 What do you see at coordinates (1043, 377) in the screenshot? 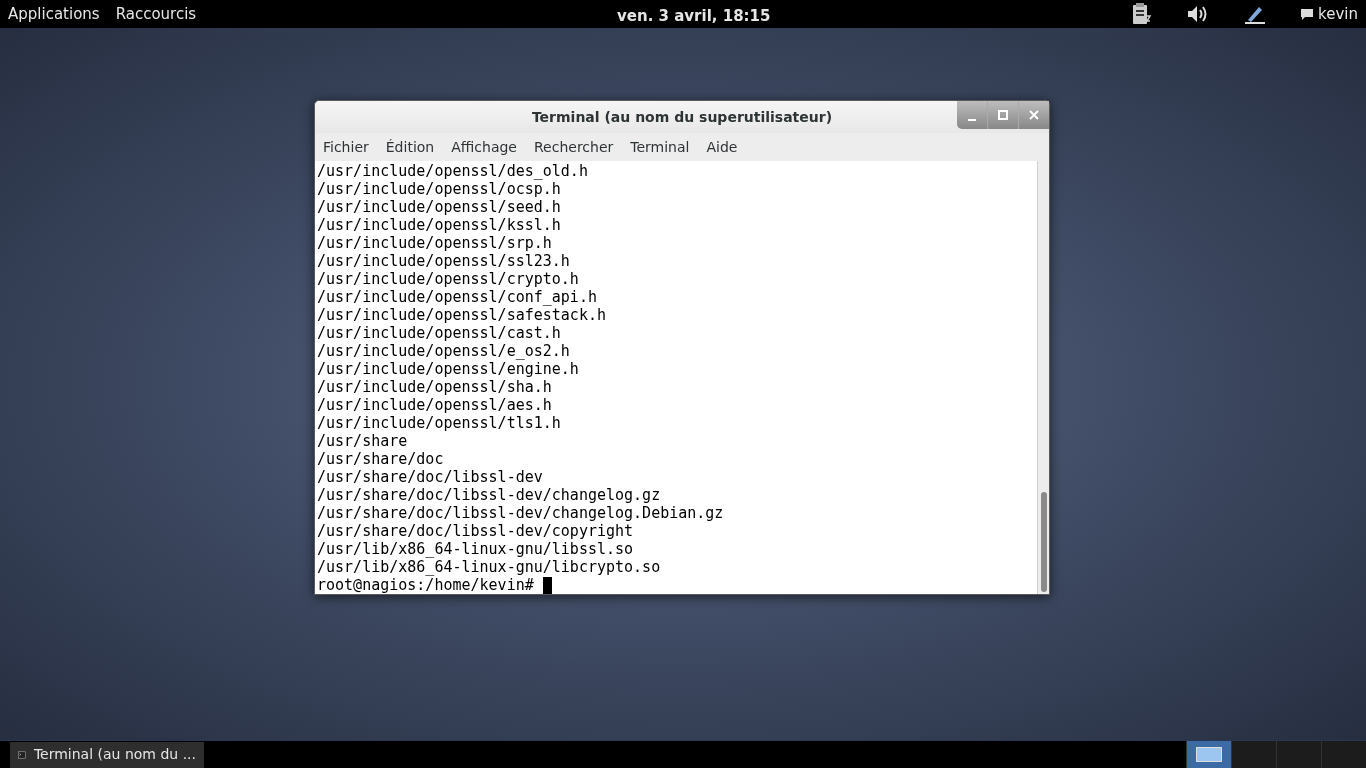
I see `scrollbar` at bounding box center [1043, 377].